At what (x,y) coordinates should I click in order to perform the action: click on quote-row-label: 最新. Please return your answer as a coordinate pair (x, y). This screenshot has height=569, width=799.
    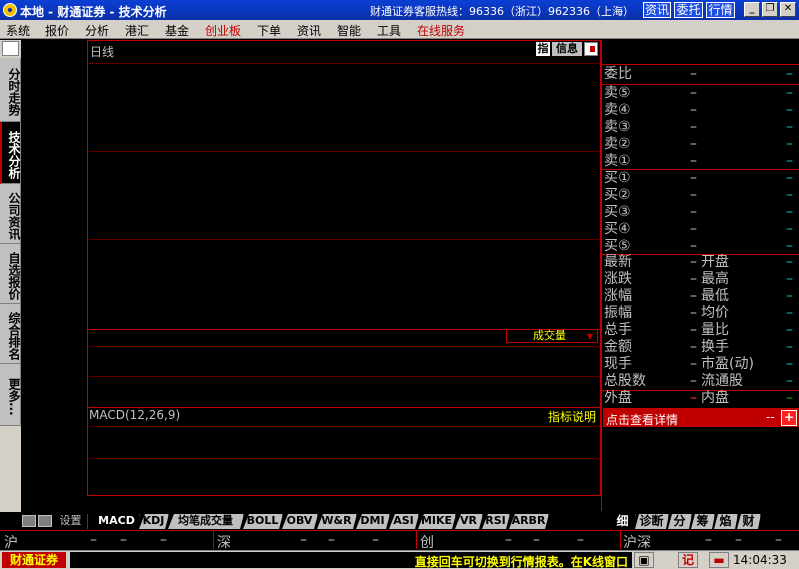
    Looking at the image, I should click on (618, 262).